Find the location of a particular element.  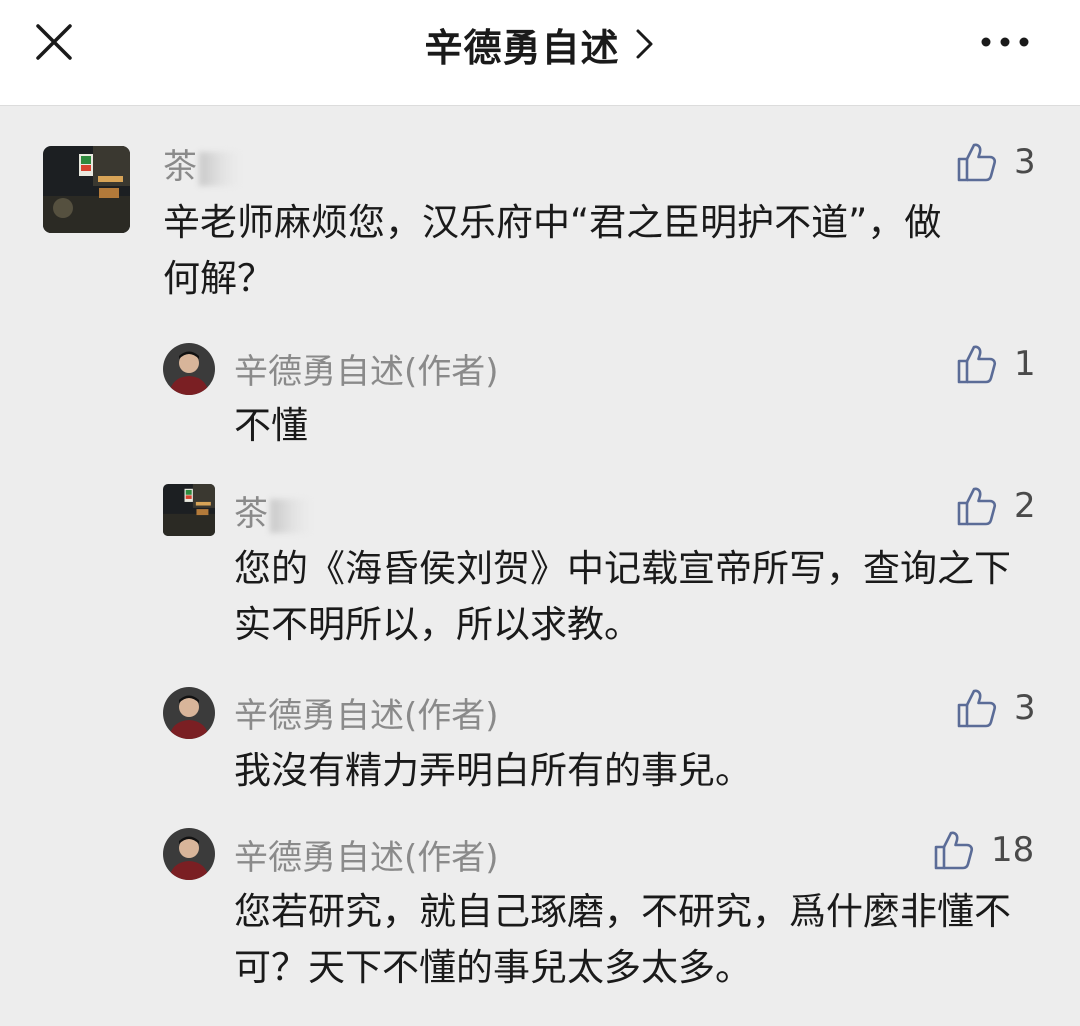

reply-author: 茶 is located at coordinates (272, 510).